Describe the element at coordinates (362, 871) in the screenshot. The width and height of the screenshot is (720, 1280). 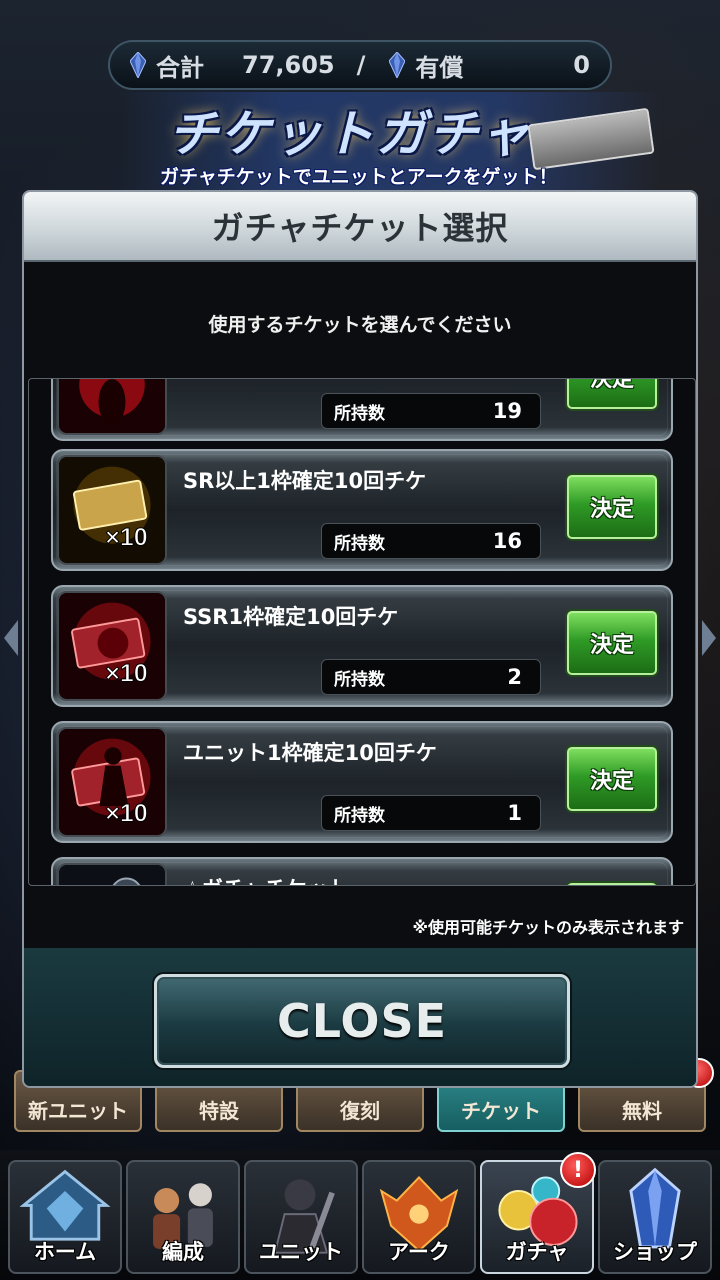
I see `ticket-row: ☆ガチャチケット 決定` at that location.